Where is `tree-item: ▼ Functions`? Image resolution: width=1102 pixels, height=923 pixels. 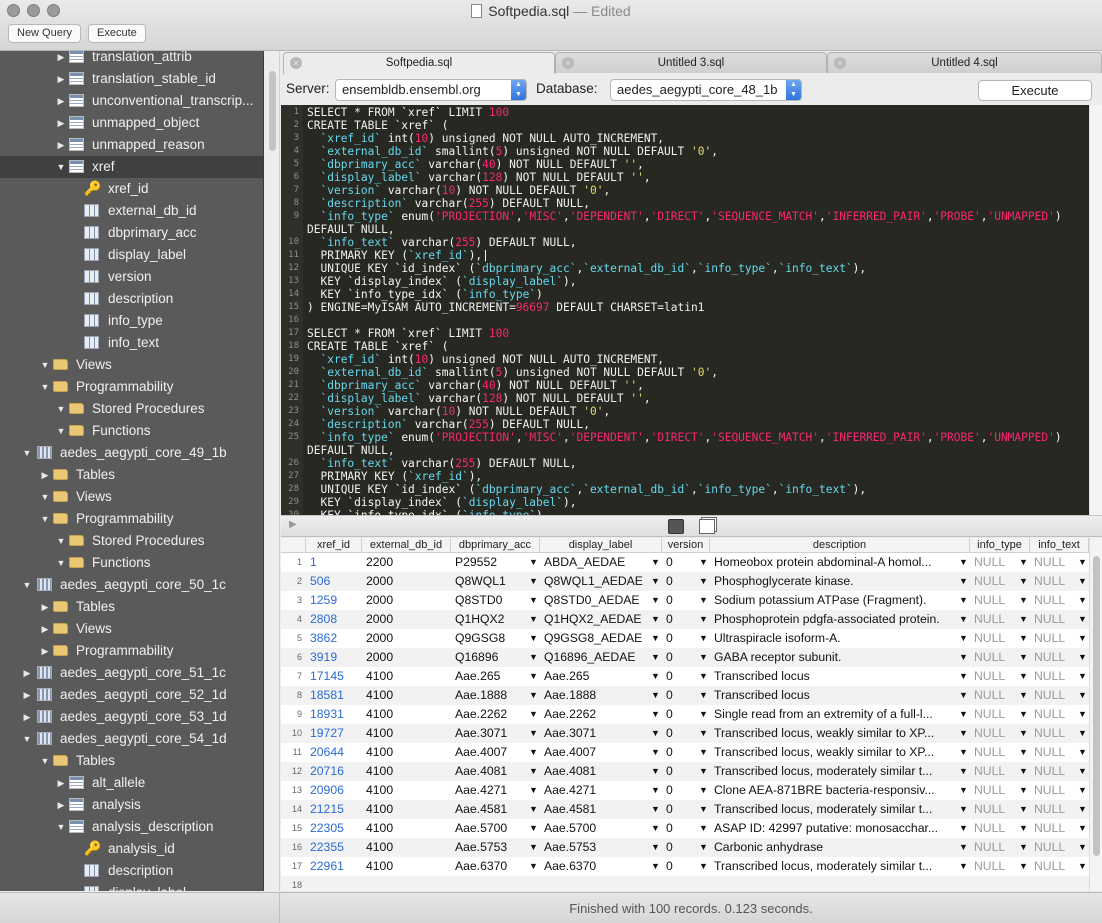 tree-item: ▼ Functions is located at coordinates (131, 563).